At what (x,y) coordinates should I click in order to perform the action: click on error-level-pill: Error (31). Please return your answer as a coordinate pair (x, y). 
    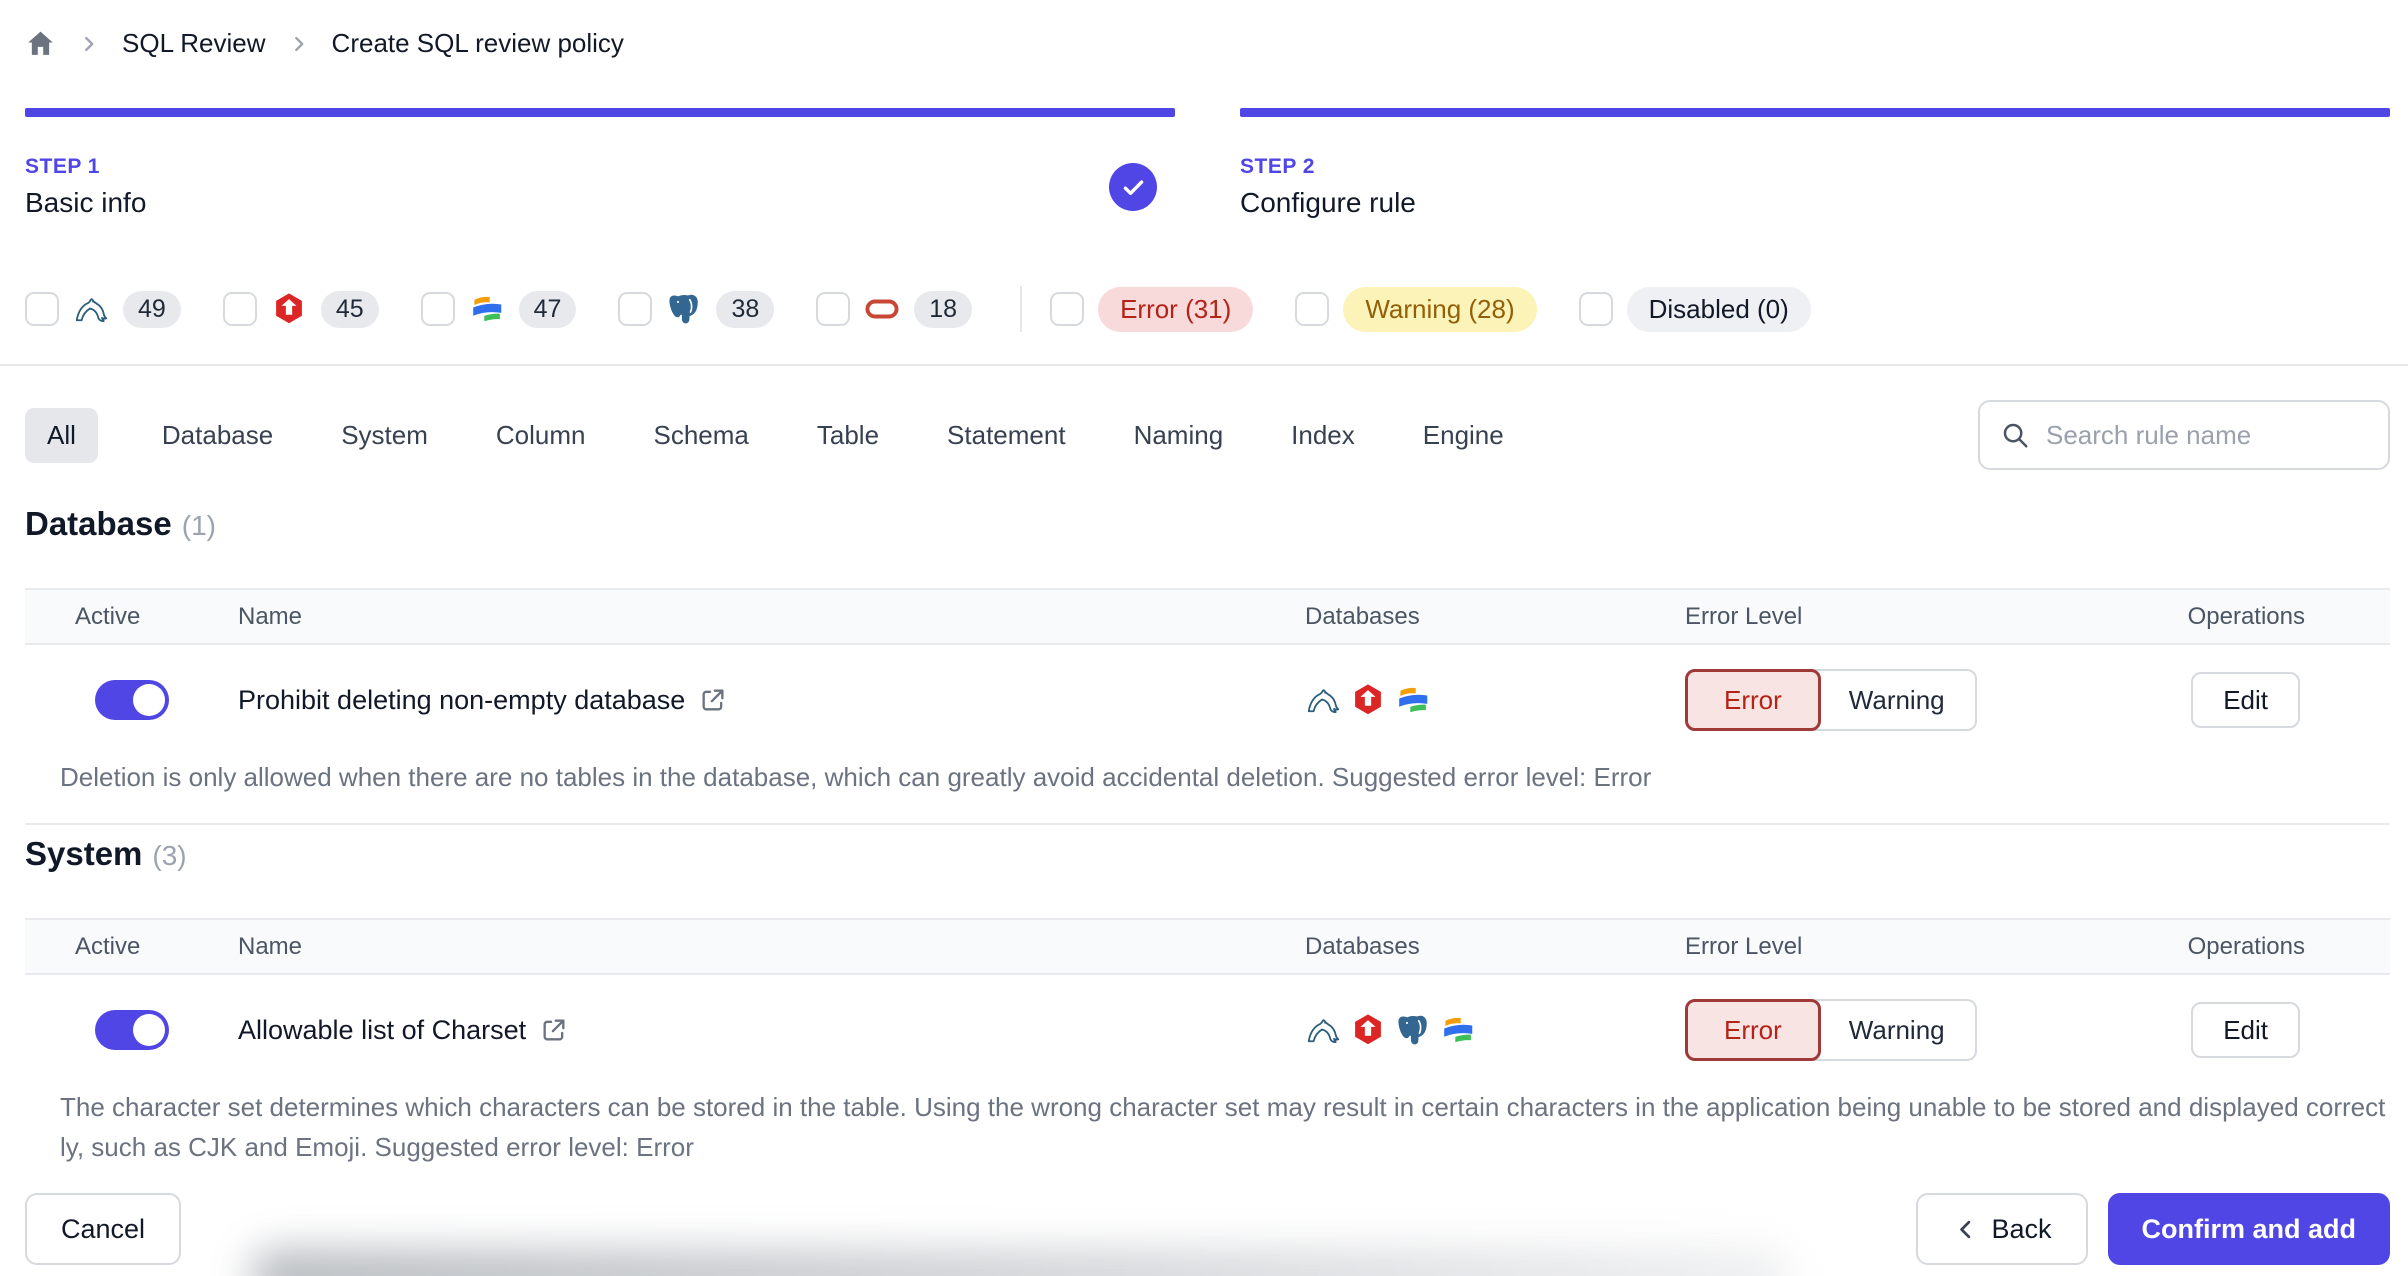
    Looking at the image, I should click on (1176, 309).